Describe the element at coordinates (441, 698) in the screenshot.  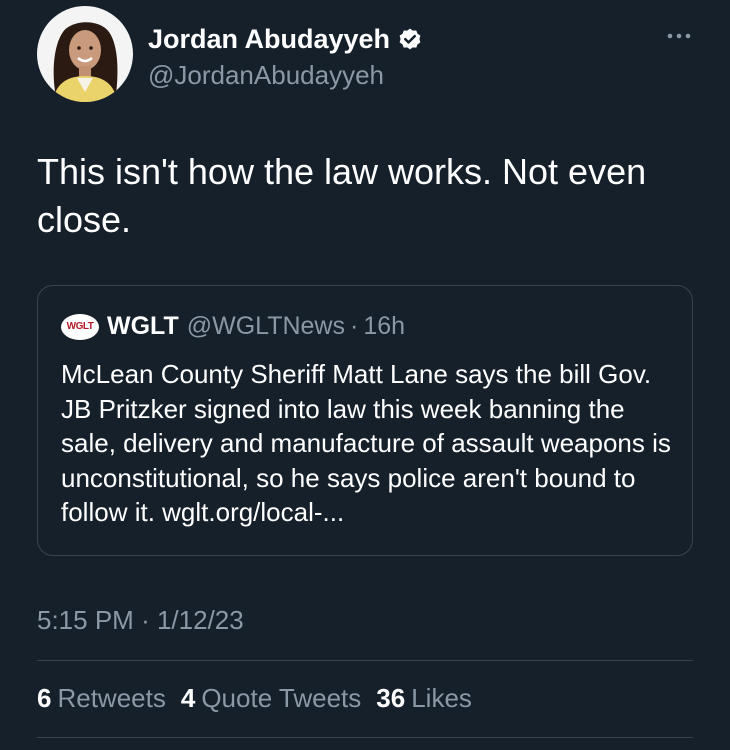
I see `likes-label: Likes` at that location.